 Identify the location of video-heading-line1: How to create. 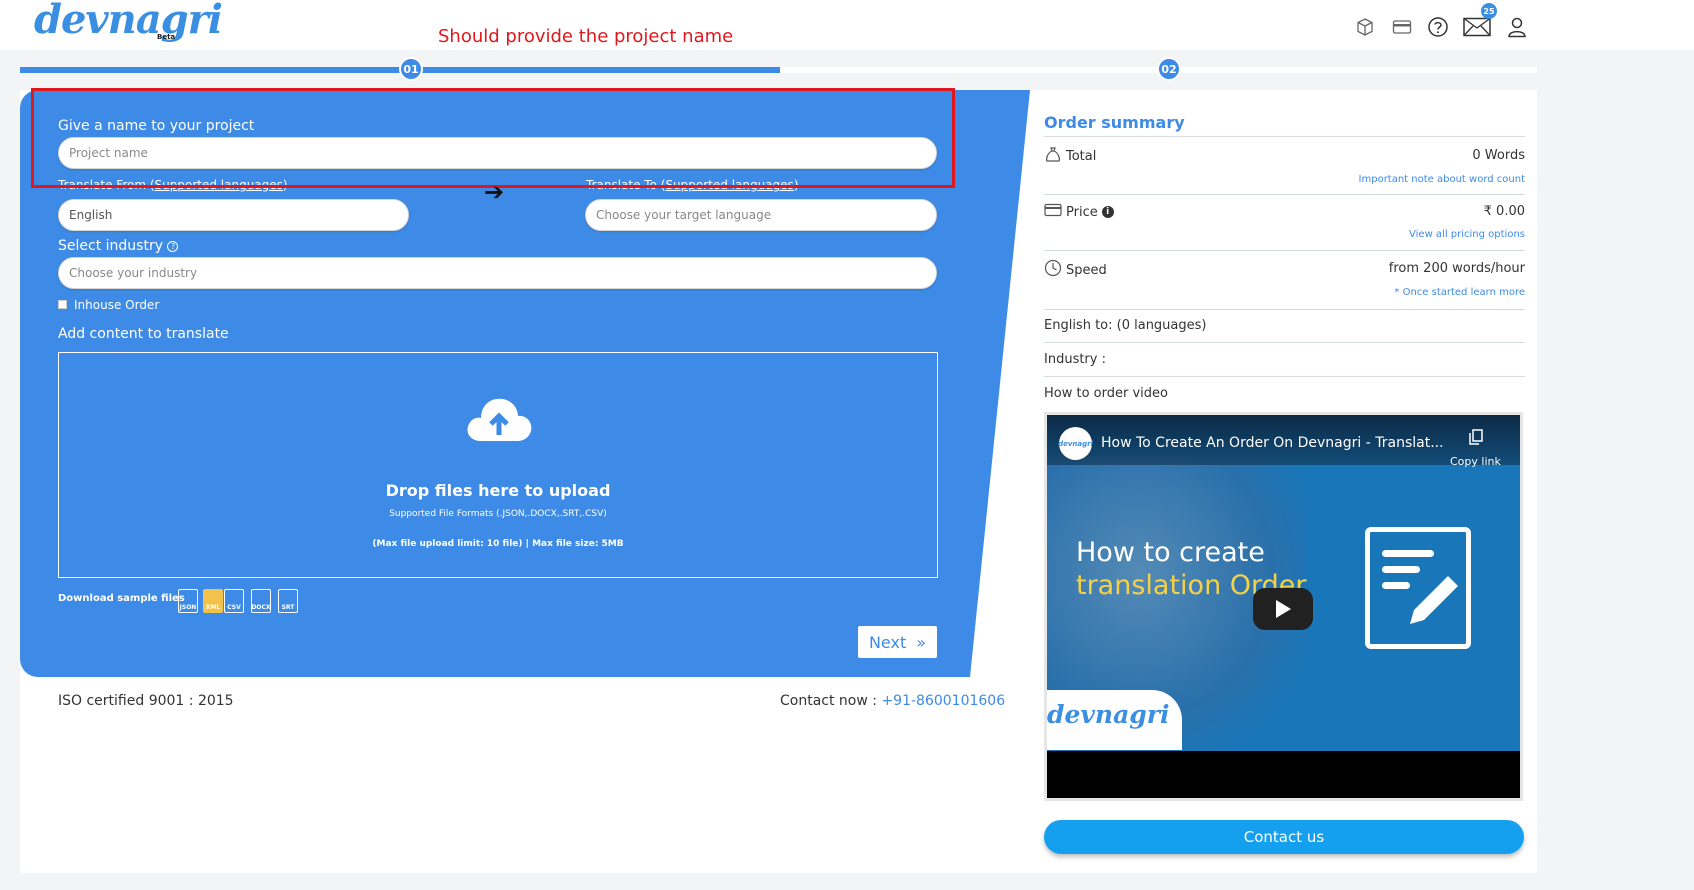
(1170, 552).